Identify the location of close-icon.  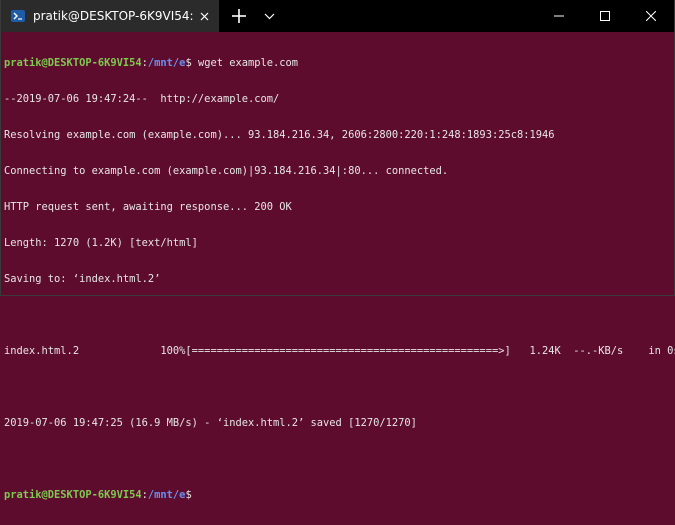
(651, 16).